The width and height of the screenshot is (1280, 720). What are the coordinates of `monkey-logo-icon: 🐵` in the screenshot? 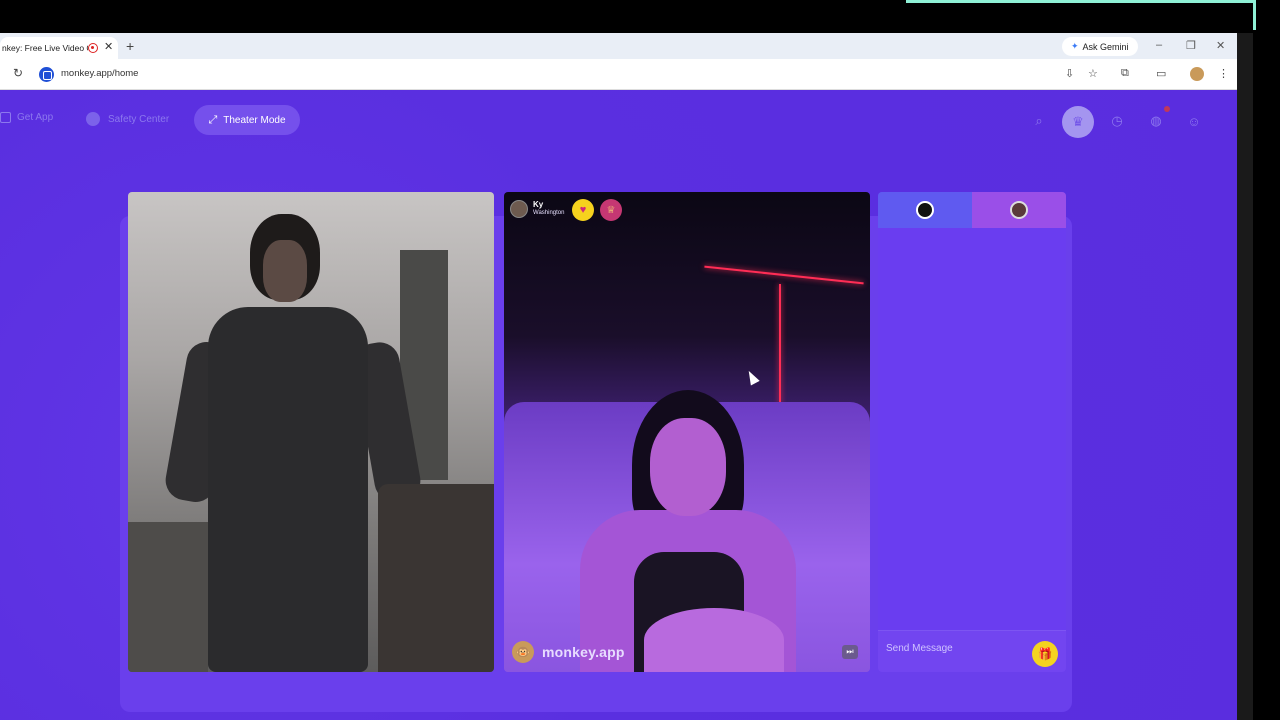 It's located at (523, 652).